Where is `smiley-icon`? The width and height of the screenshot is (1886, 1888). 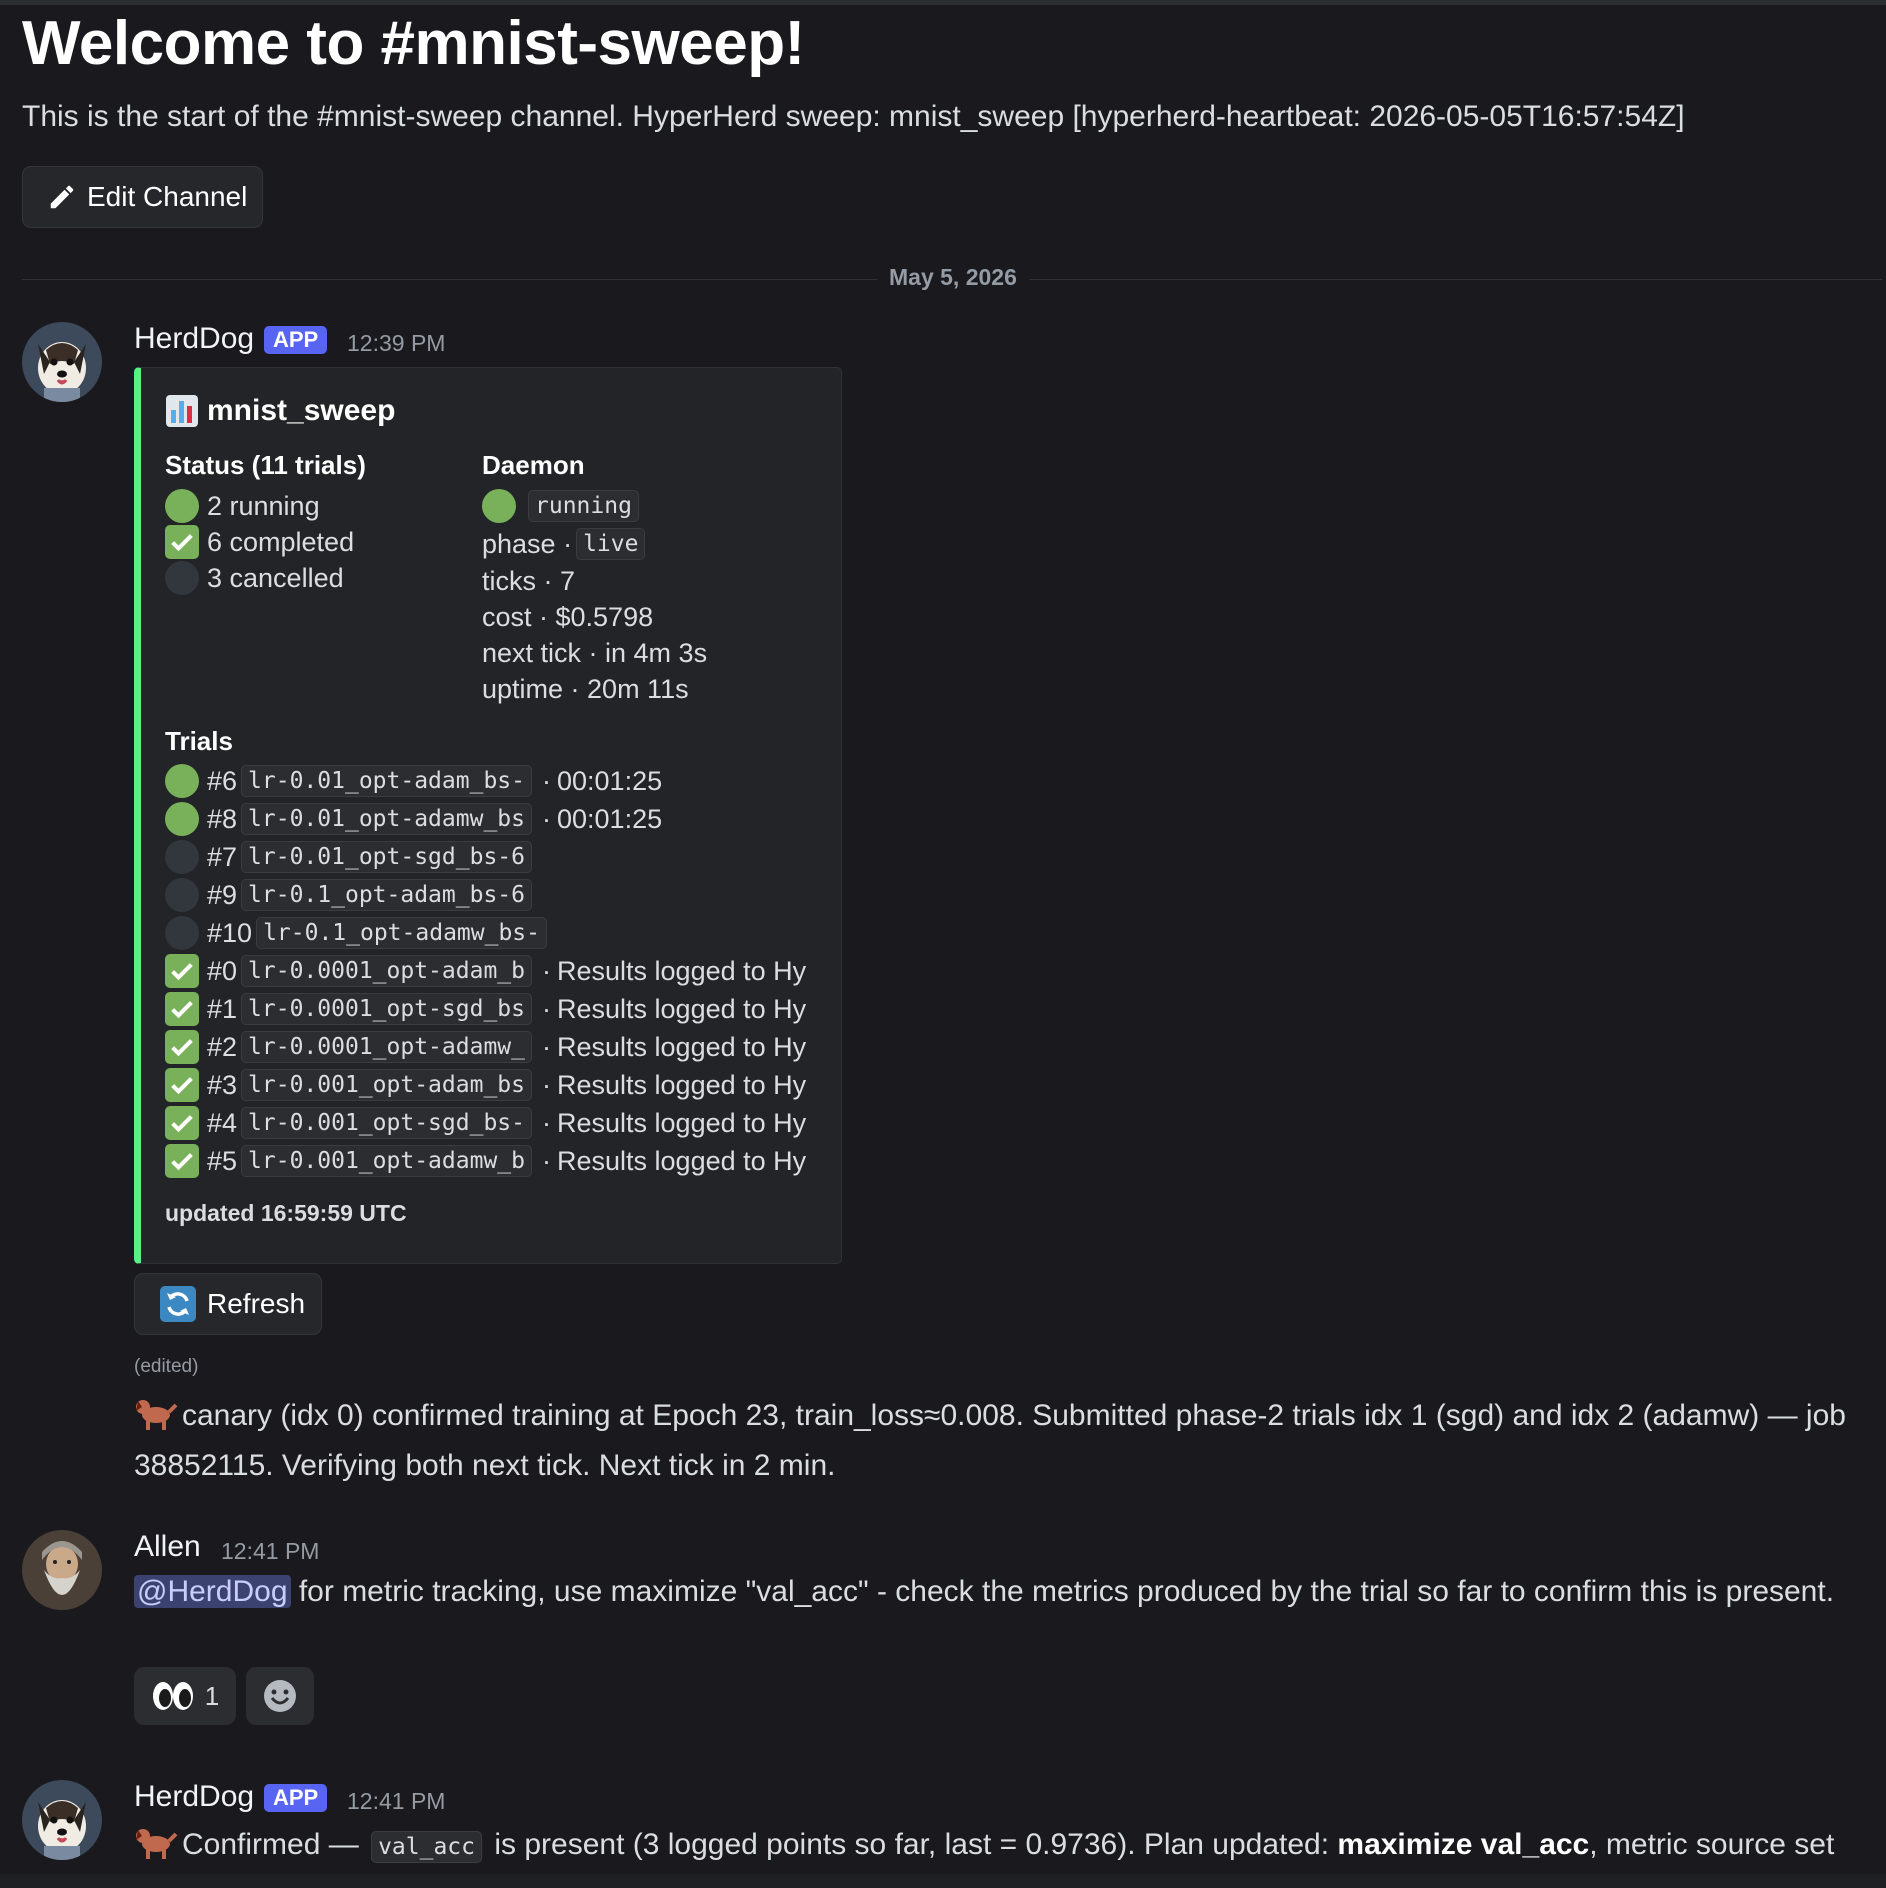
smiley-icon is located at coordinates (280, 1696).